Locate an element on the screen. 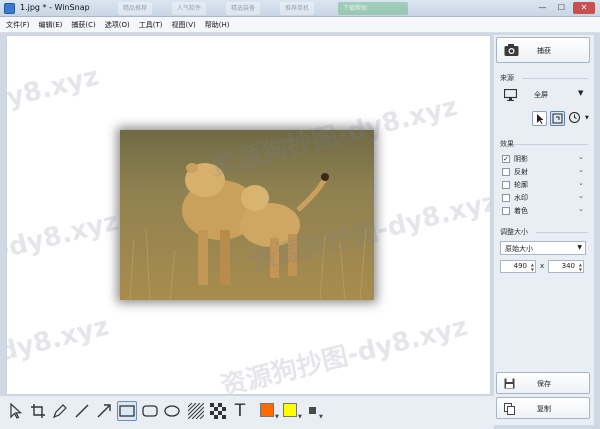 Image resolution: width=600 pixels, height=429 pixels. effect-outline: 轮廓 ⌄ is located at coordinates (544, 185).